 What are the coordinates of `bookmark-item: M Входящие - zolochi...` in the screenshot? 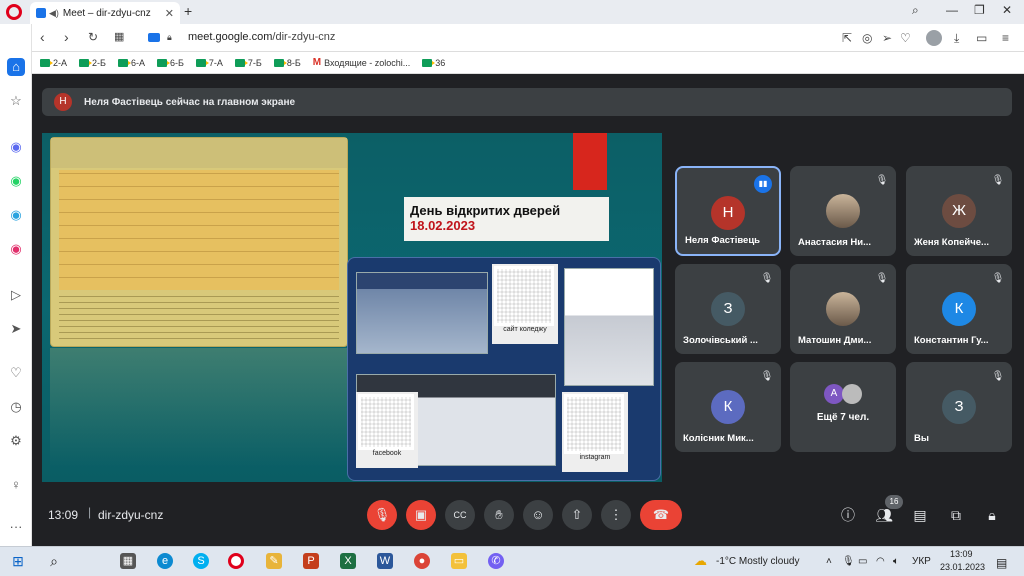 It's located at (362, 62).